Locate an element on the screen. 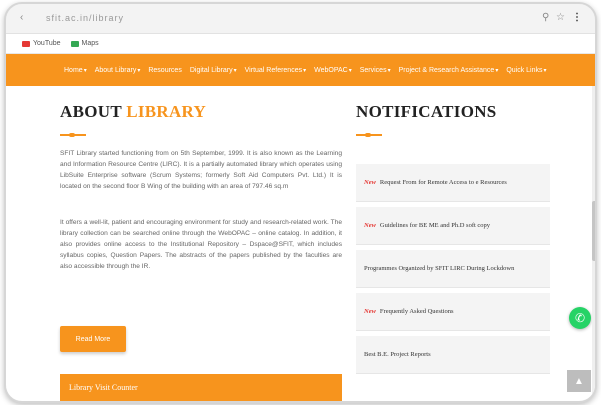 This screenshot has height=405, width=601. nav-item-label: Resources is located at coordinates (165, 70).